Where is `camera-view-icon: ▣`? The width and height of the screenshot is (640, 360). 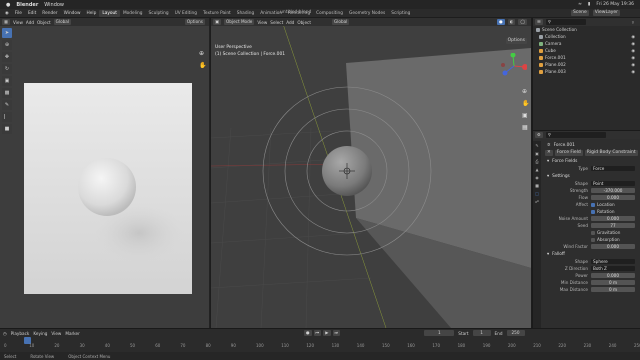 camera-view-icon: ▣ is located at coordinates (525, 115).